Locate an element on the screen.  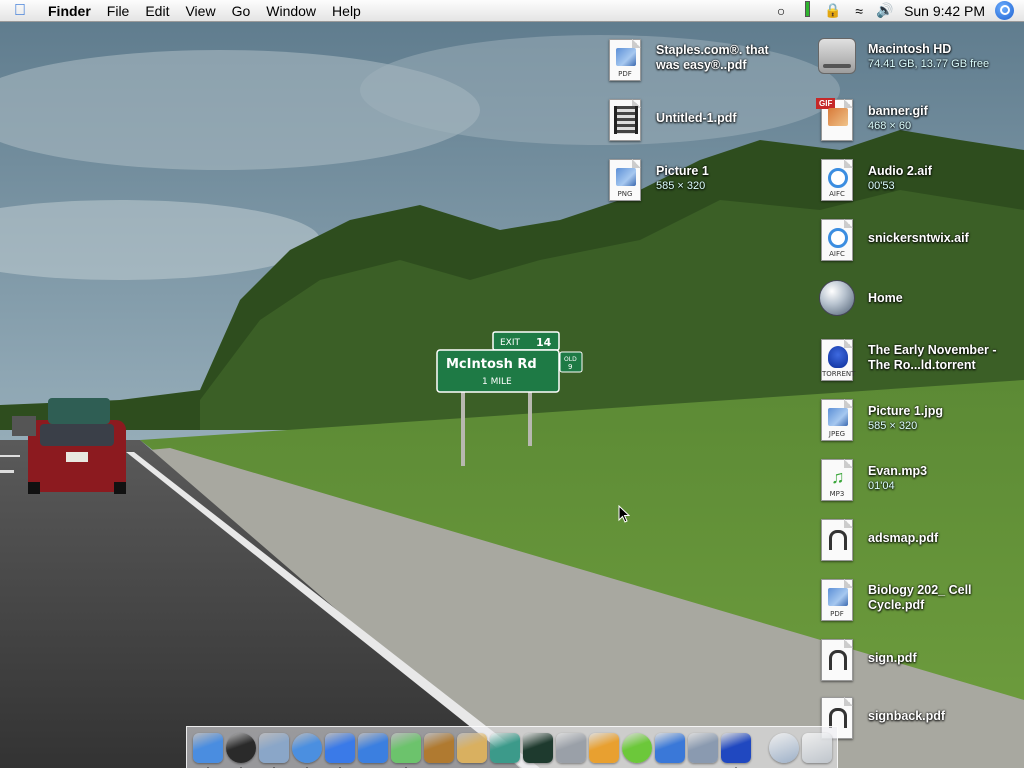
dock-safari-icon is located at coordinates (307, 750).